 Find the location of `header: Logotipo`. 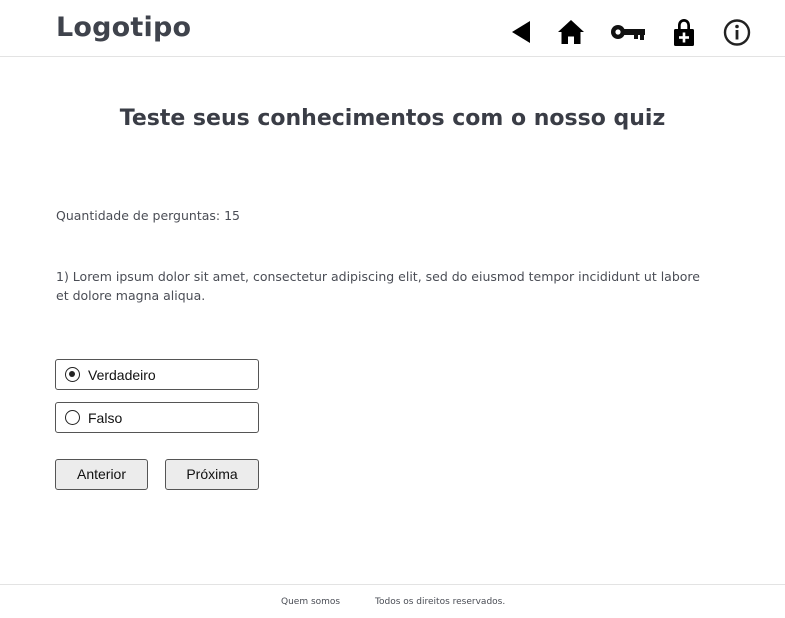

header: Logotipo is located at coordinates (392, 28).